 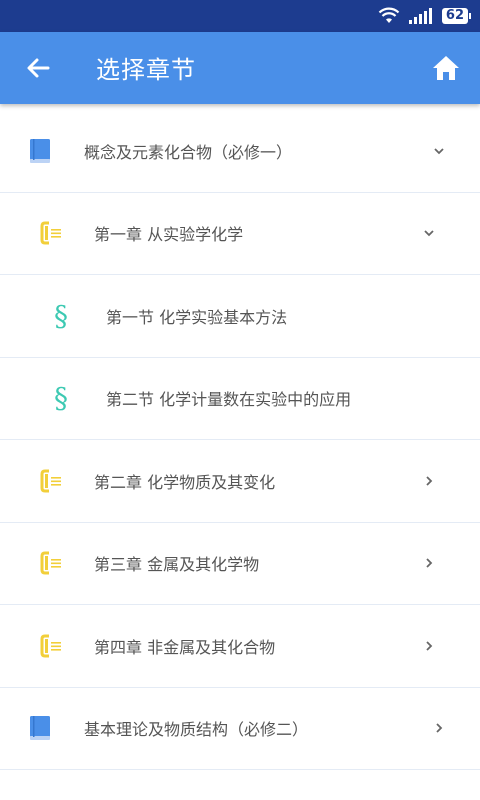 What do you see at coordinates (169, 235) in the screenshot?
I see `list-item-label: 第一章 从实验学化学` at bounding box center [169, 235].